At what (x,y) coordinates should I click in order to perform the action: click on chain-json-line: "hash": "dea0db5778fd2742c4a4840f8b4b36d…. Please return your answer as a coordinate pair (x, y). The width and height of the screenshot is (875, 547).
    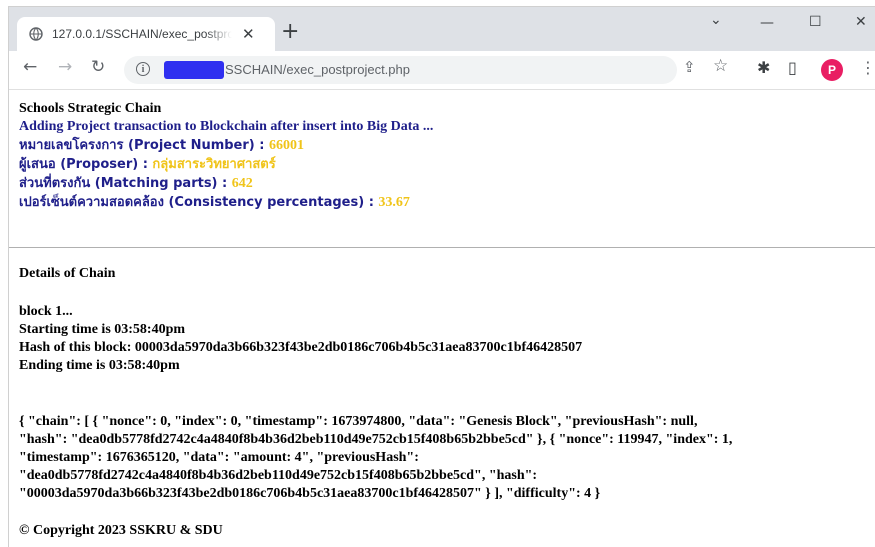
    Looking at the image, I should click on (376, 439).